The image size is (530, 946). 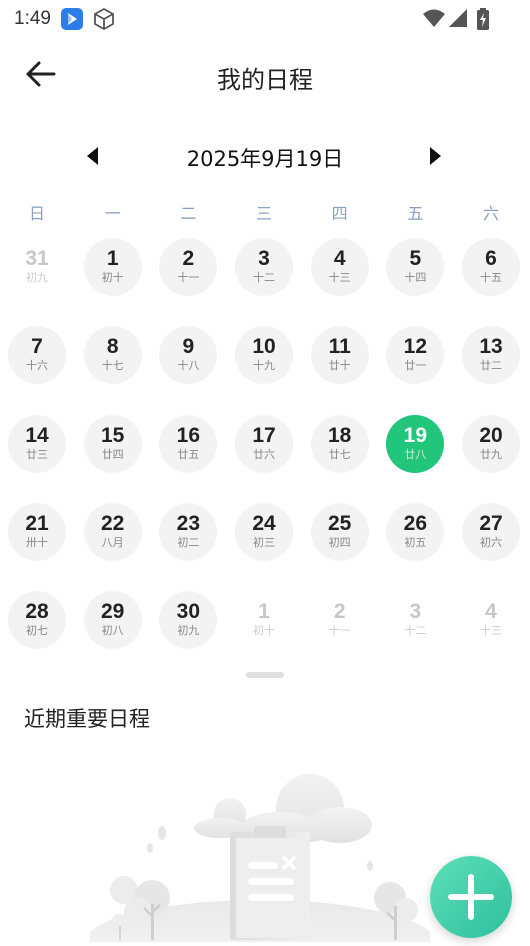 I want to click on calendar-day: 20 廿九, so click(x=491, y=443).